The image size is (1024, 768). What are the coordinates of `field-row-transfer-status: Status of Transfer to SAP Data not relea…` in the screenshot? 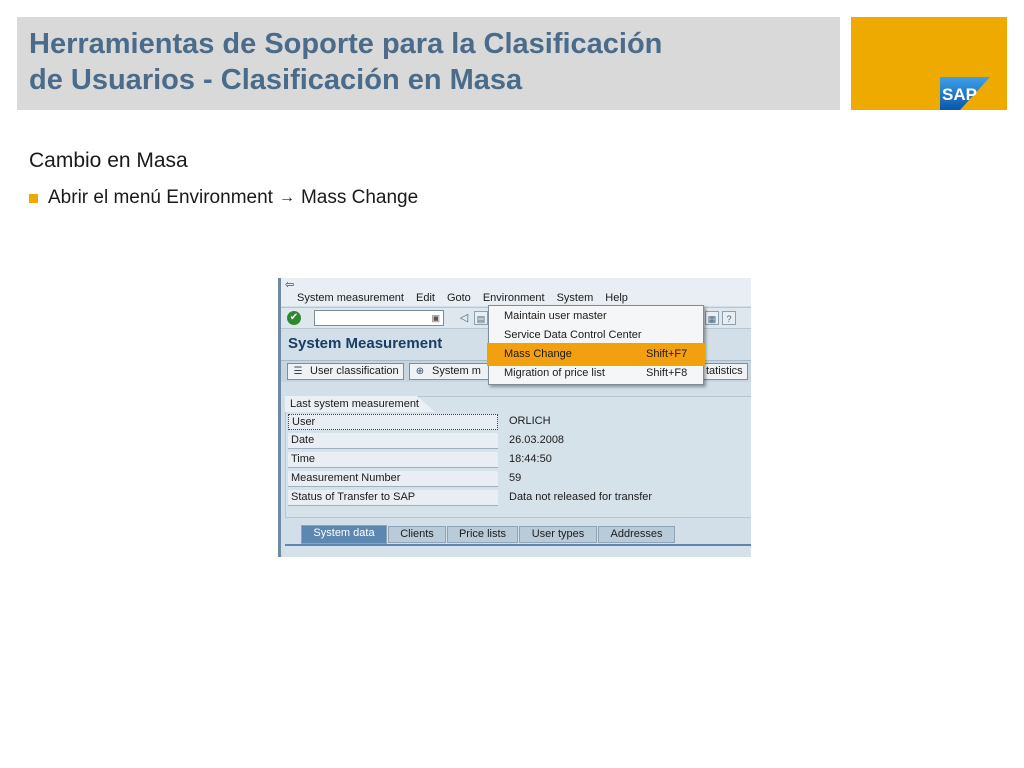 It's located at (518, 498).